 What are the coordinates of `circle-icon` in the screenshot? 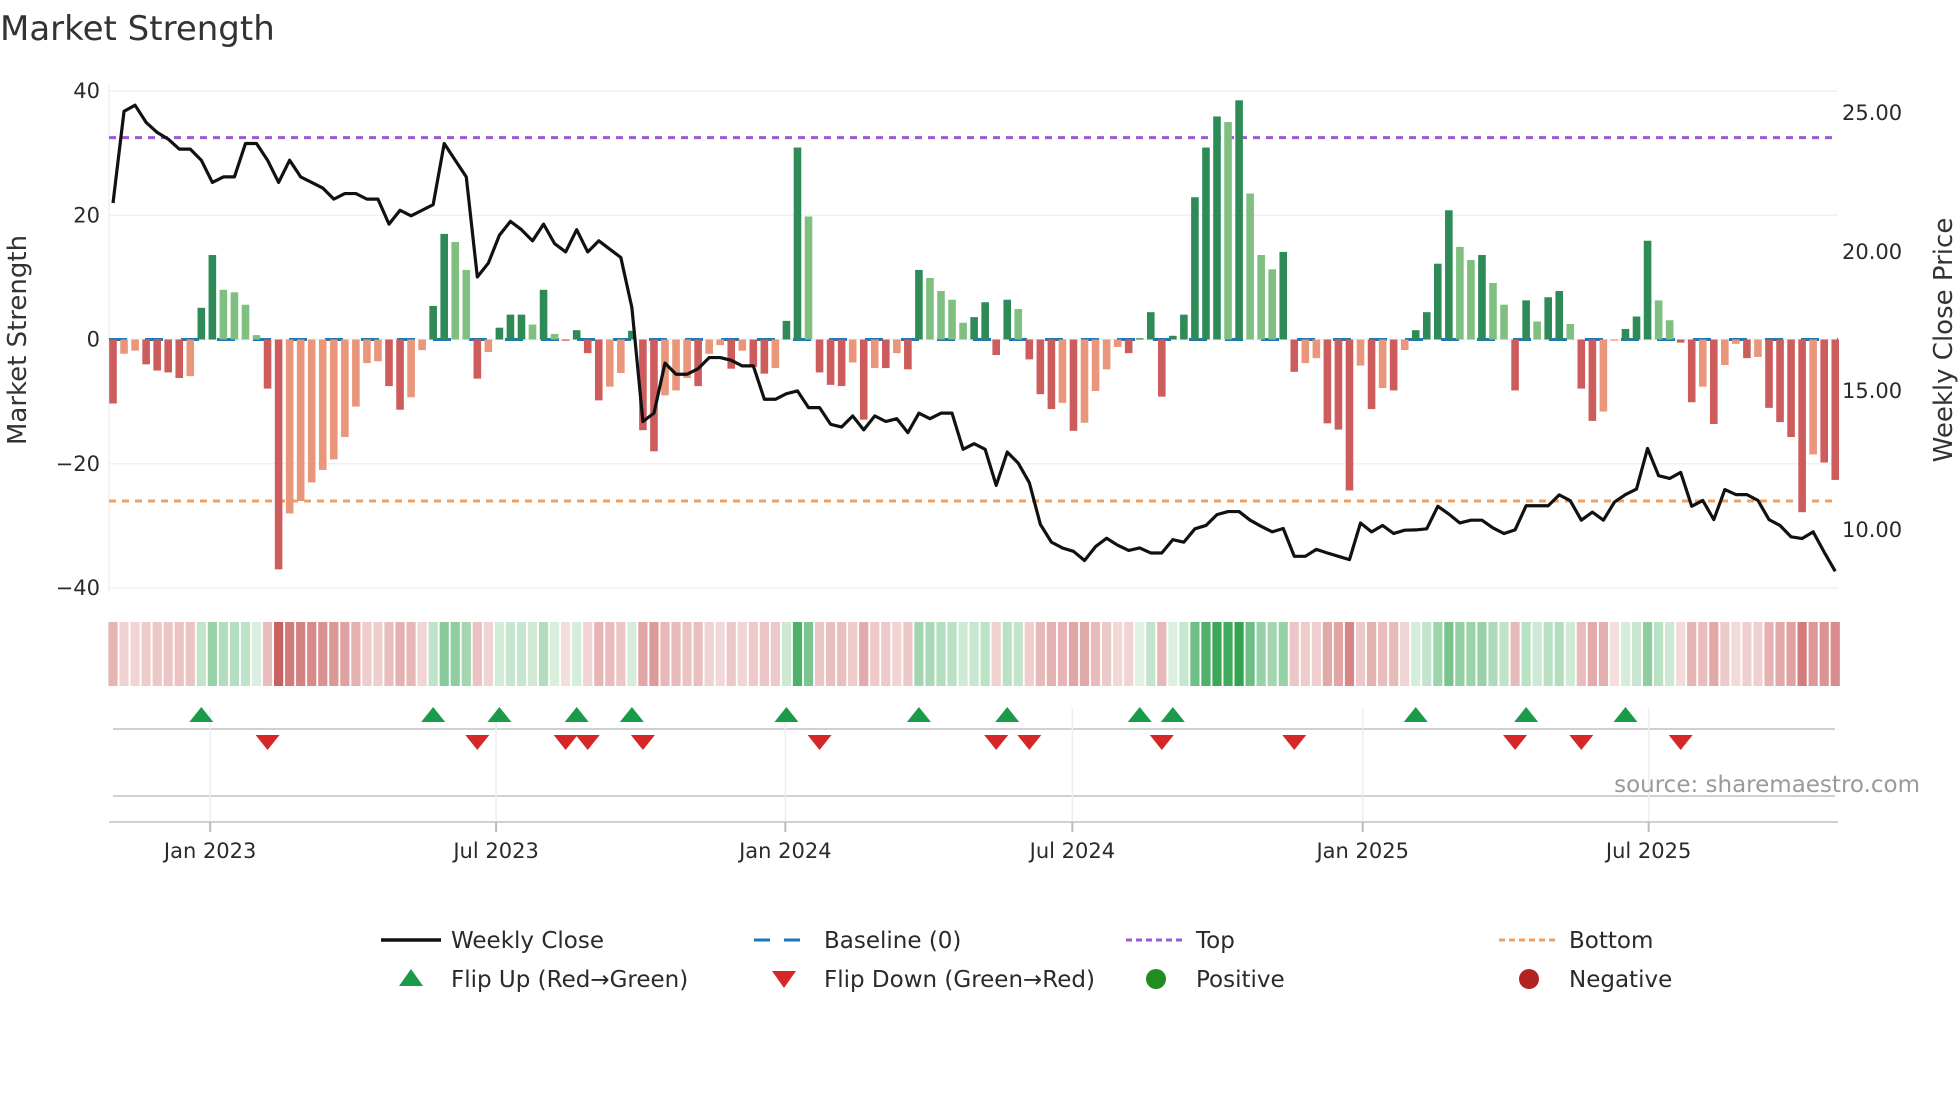 It's located at (1156, 979).